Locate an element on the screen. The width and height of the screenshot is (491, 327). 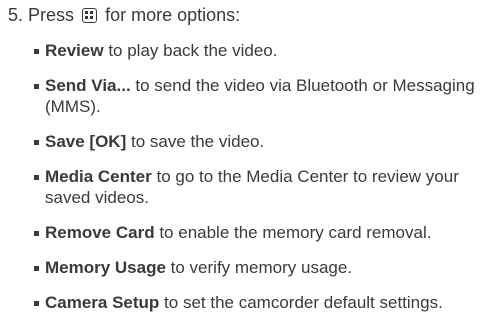
option-review: Review to play back the video. is located at coordinates (260, 50).